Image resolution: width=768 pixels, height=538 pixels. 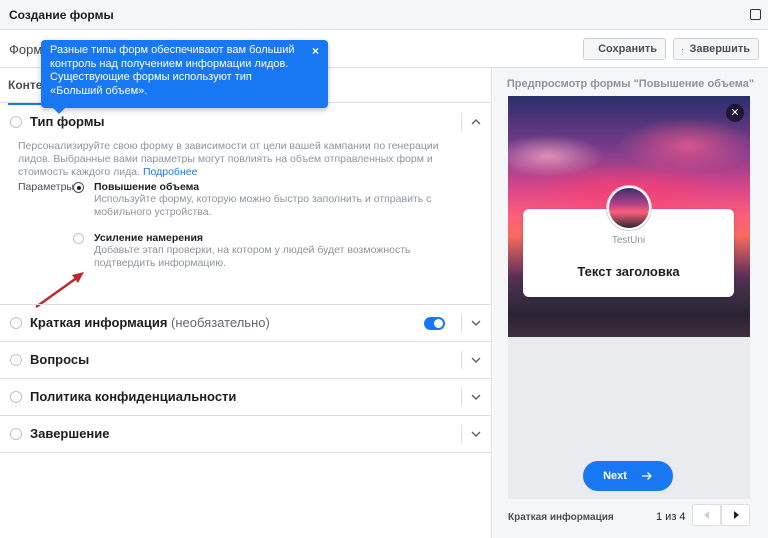 What do you see at coordinates (220, 322) in the screenshot?
I see `optional-label: (необязательно)` at bounding box center [220, 322].